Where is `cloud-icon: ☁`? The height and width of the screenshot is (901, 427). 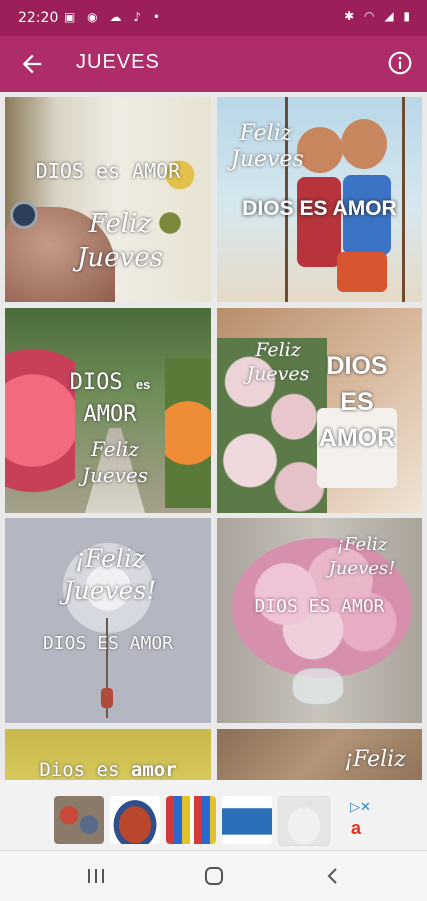 cloud-icon: ☁ is located at coordinates (117, 17).